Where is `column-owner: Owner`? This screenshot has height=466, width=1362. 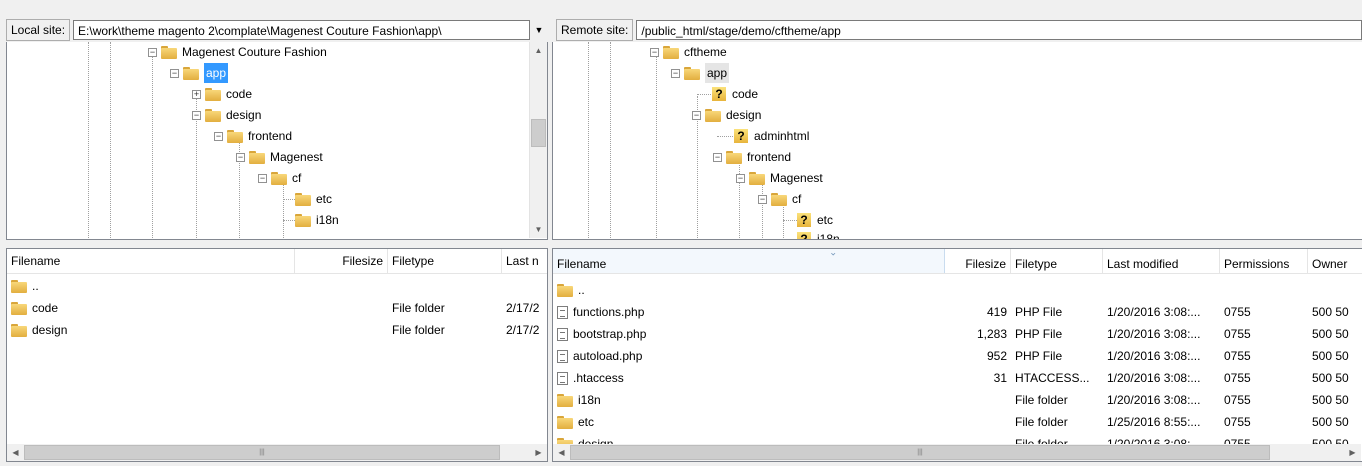 column-owner: Owner is located at coordinates (1335, 261).